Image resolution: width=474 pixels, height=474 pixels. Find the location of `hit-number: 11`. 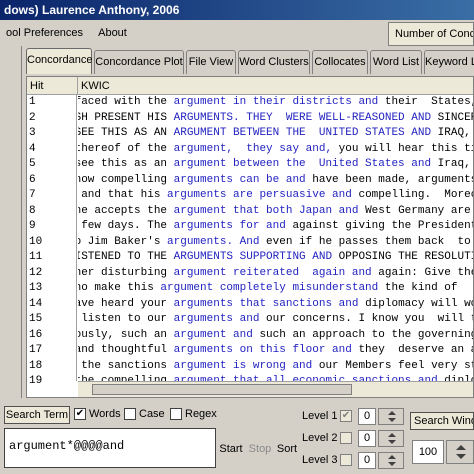

hit-number: 11 is located at coordinates (51, 258).